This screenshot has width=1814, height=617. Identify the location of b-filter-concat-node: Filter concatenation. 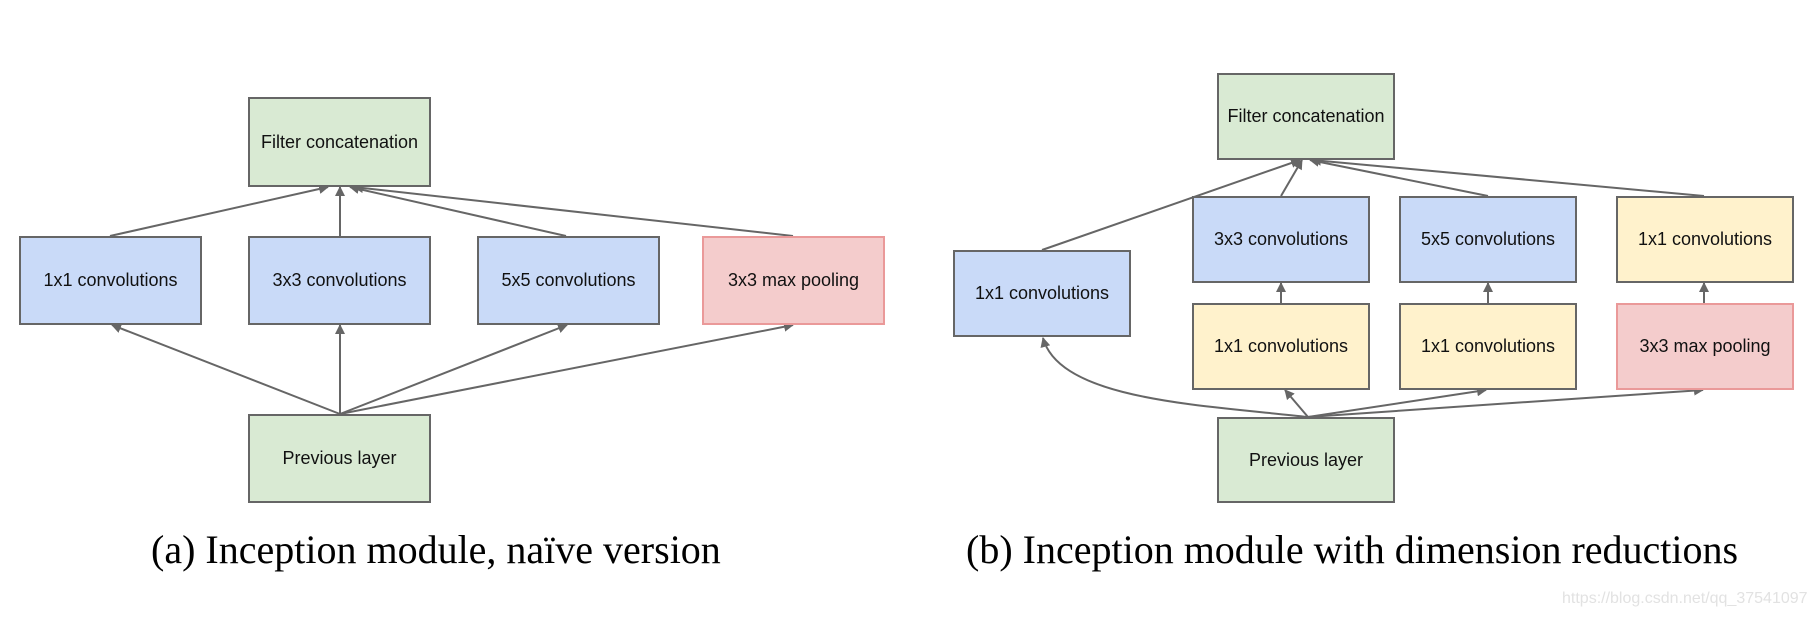
(1306, 116).